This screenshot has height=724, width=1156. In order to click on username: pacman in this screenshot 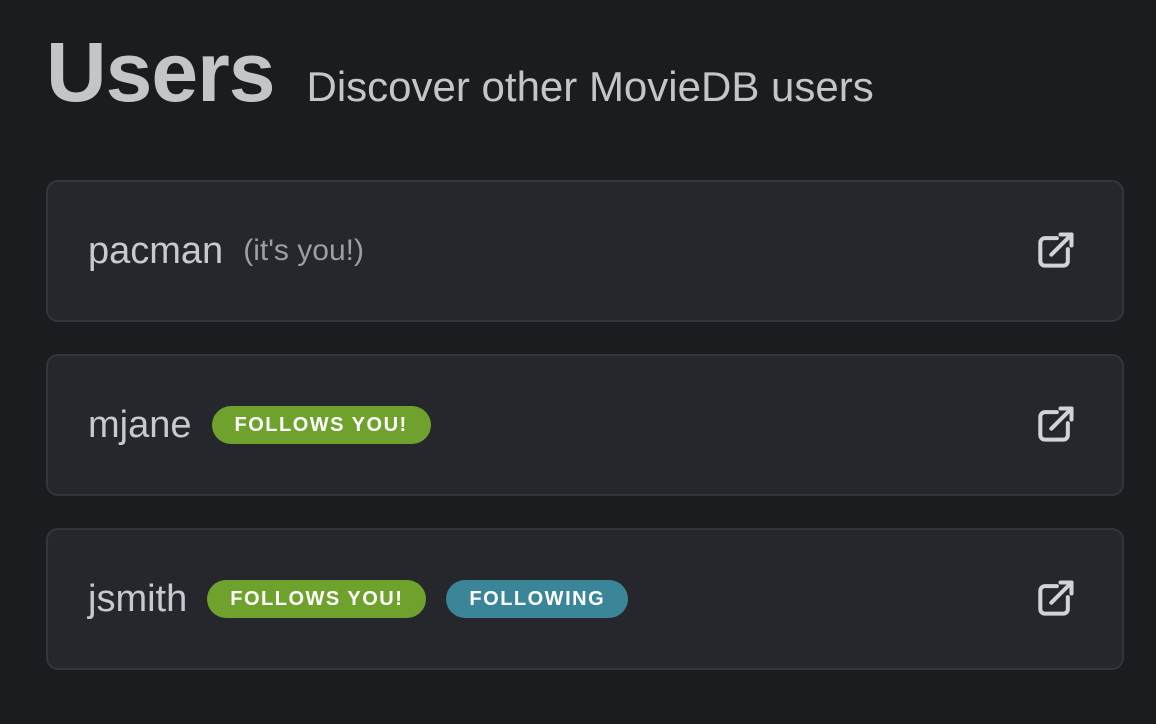, I will do `click(156, 251)`.